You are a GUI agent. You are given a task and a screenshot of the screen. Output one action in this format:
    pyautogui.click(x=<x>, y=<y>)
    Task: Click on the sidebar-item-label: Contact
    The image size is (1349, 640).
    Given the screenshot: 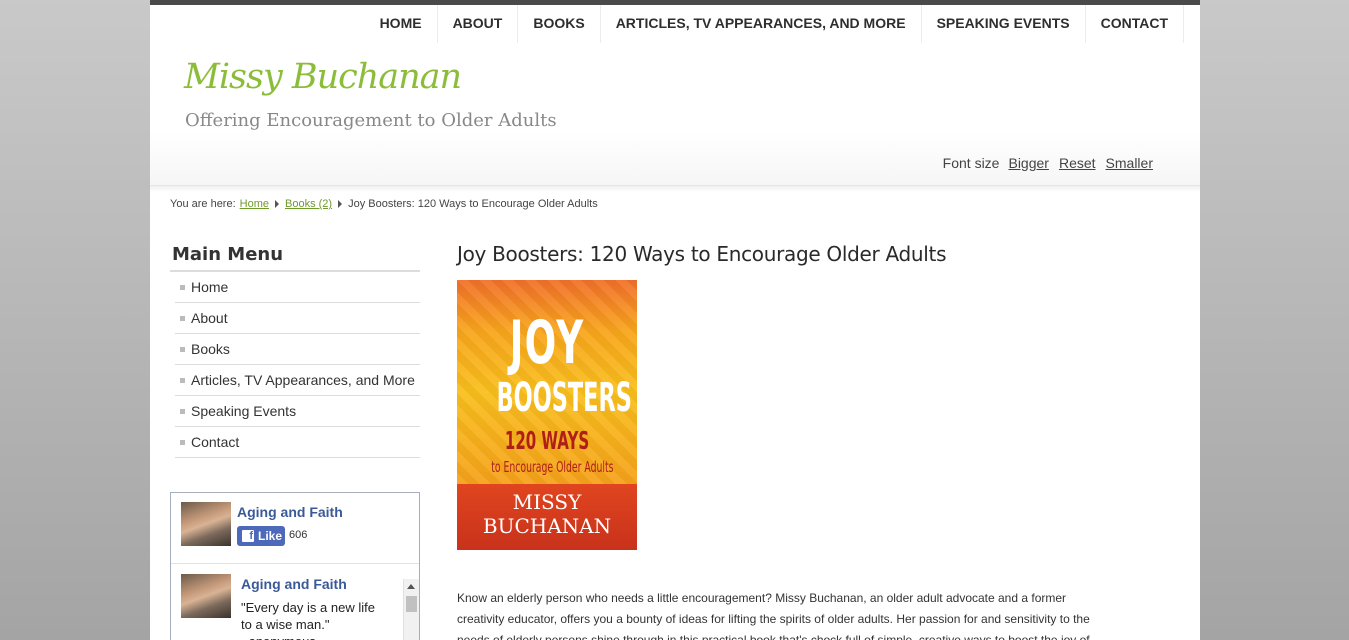 What is the action you would take?
    pyautogui.click(x=215, y=442)
    